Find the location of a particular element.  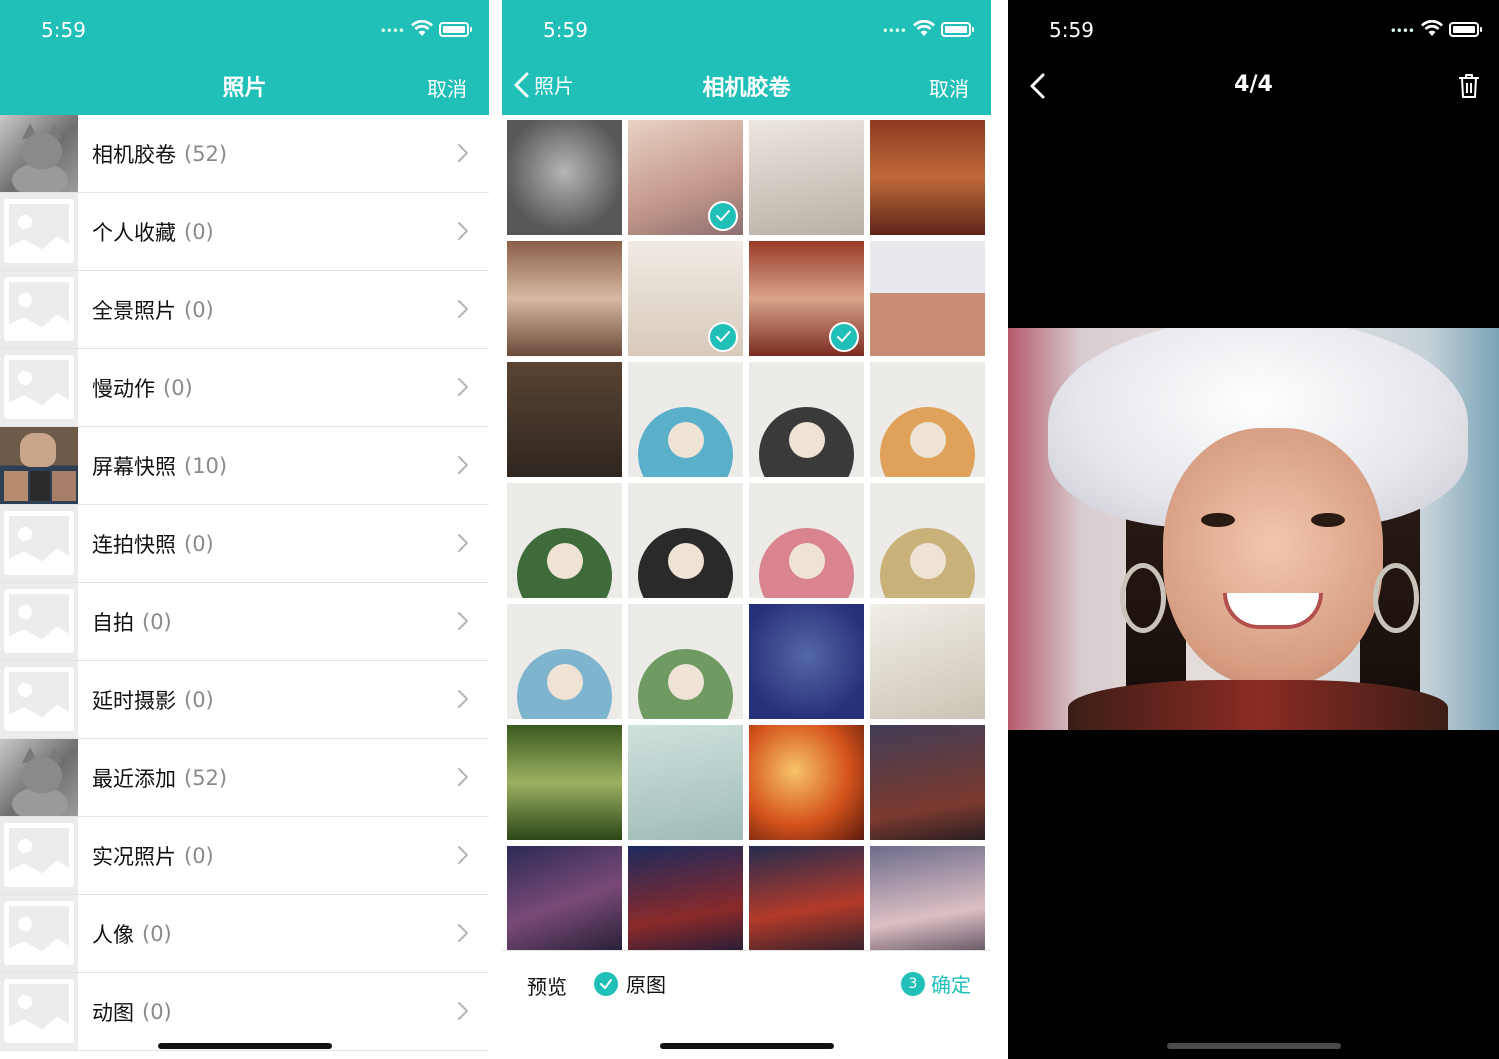

album-row: 延时摄影 (0) is located at coordinates (244, 700).